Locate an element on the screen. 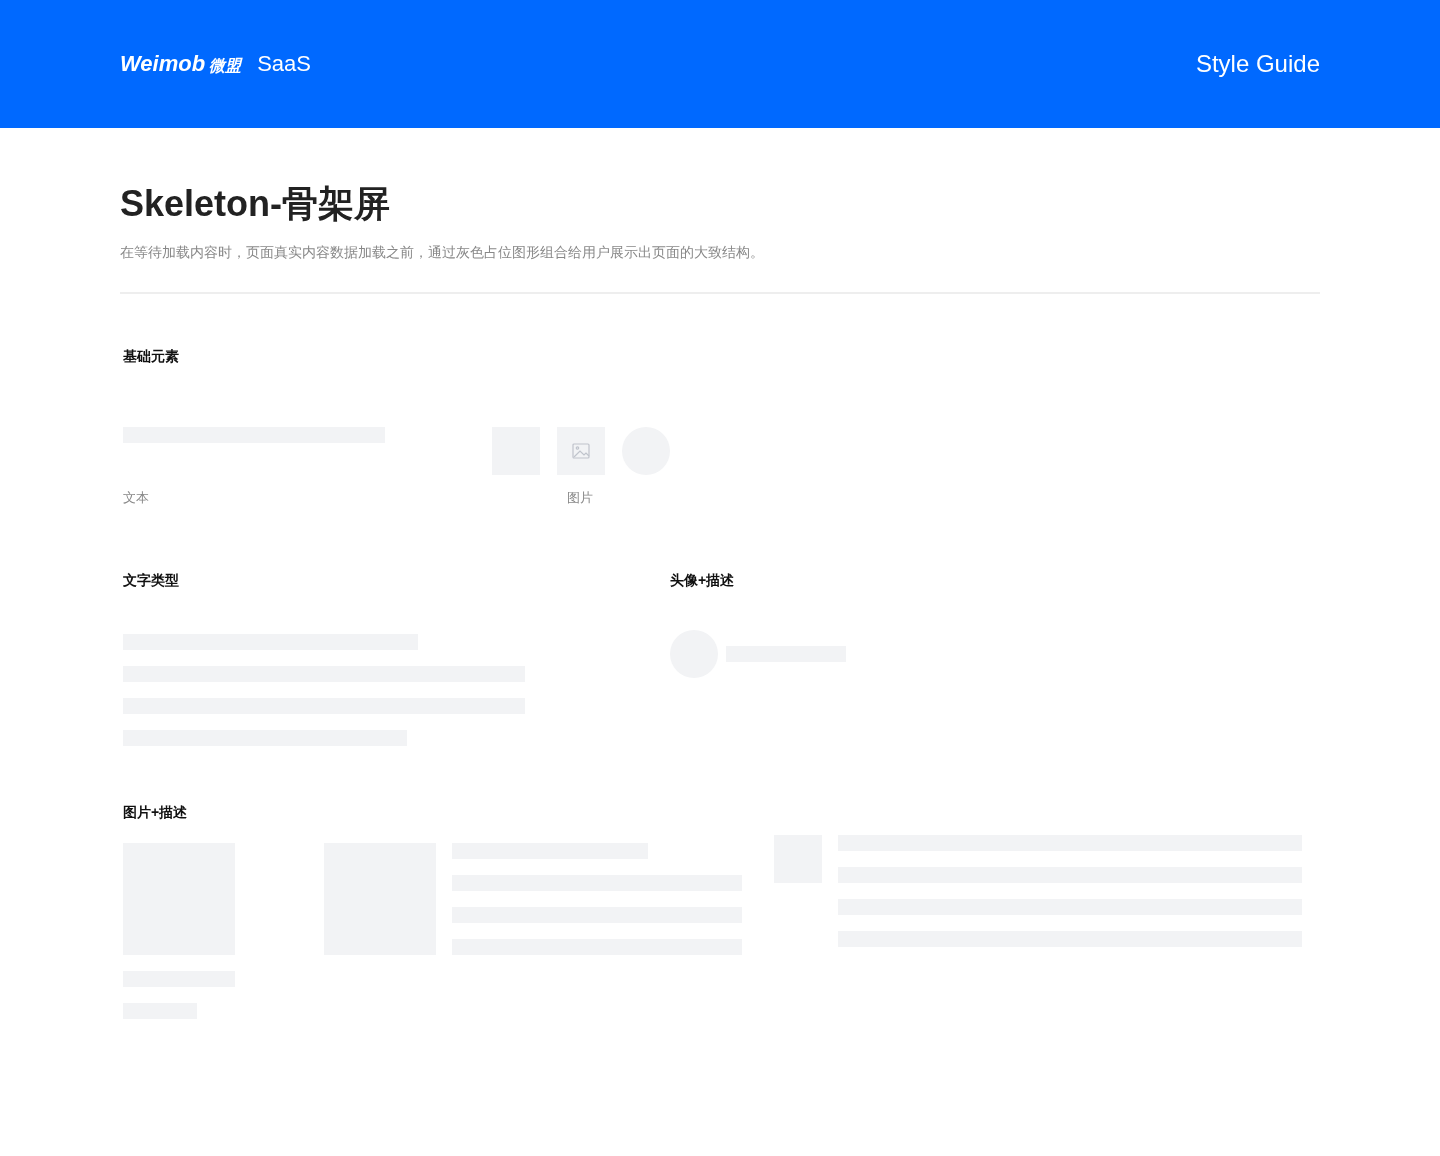  section-title: 基础元素 is located at coordinates (151, 356).